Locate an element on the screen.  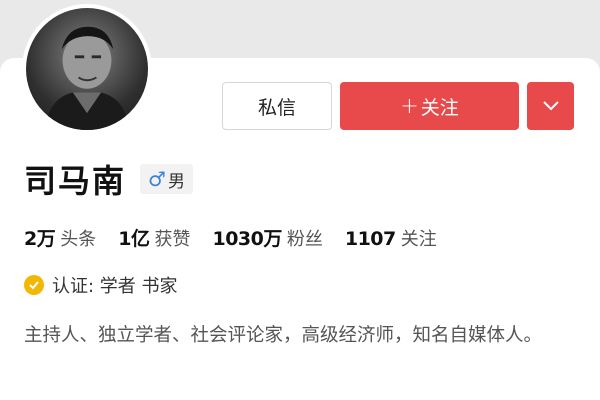
profile-bio: 主持人、独立学者、社会评论家，高级经济师，知名自媒体人。 is located at coordinates (283, 335).